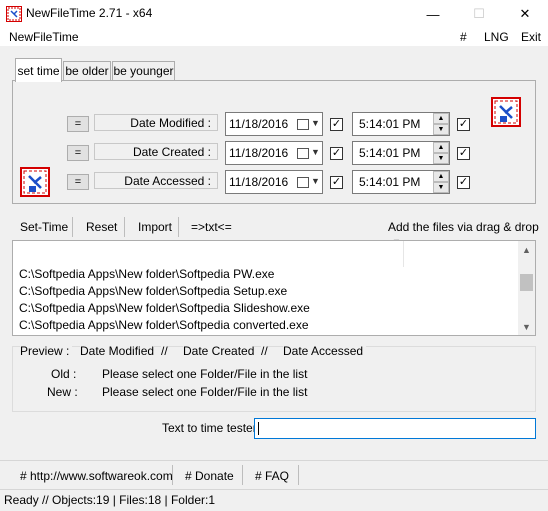 This screenshot has width=548, height=511. Describe the element at coordinates (390, 124) in the screenshot. I see `date-modified-time-value: 5:14:01 PM` at that location.